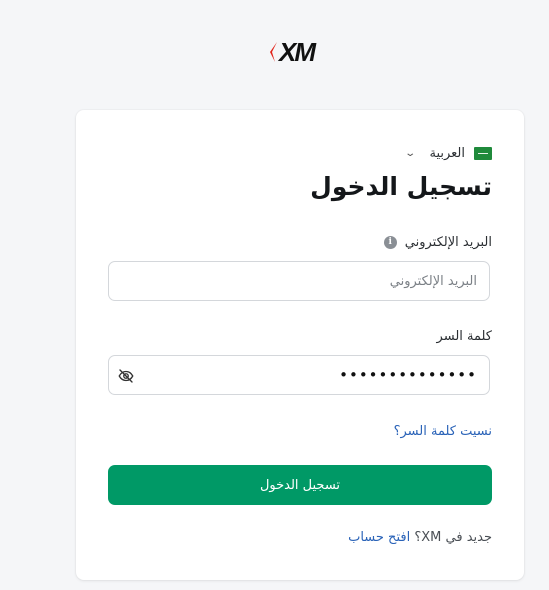  Describe the element at coordinates (390, 242) in the screenshot. I see `info-icon: i` at that location.